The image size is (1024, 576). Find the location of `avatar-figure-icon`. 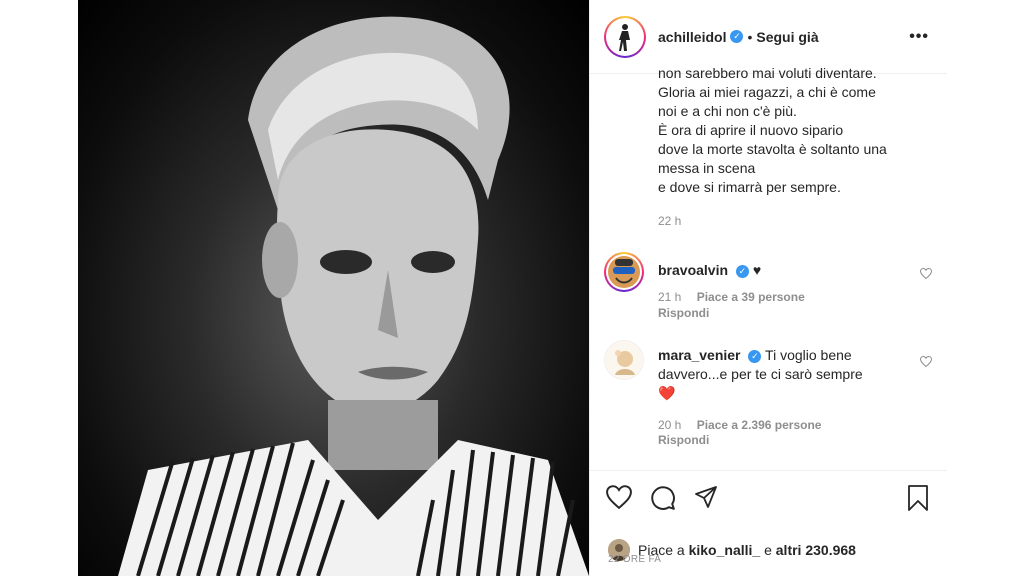

avatar-figure-icon is located at coordinates (624, 37).